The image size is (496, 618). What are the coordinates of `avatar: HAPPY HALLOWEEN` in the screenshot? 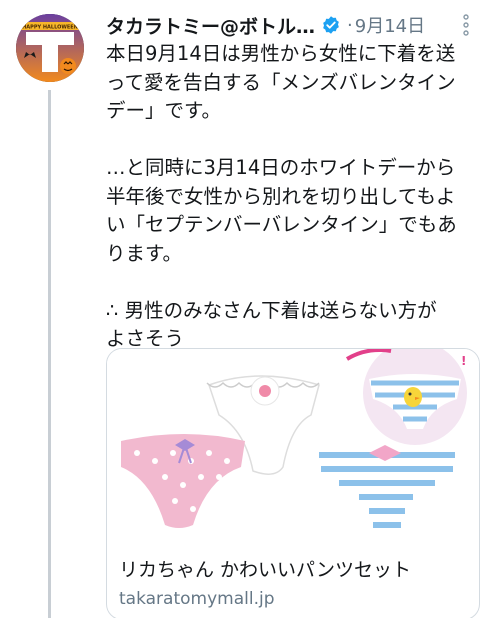 It's located at (50, 48).